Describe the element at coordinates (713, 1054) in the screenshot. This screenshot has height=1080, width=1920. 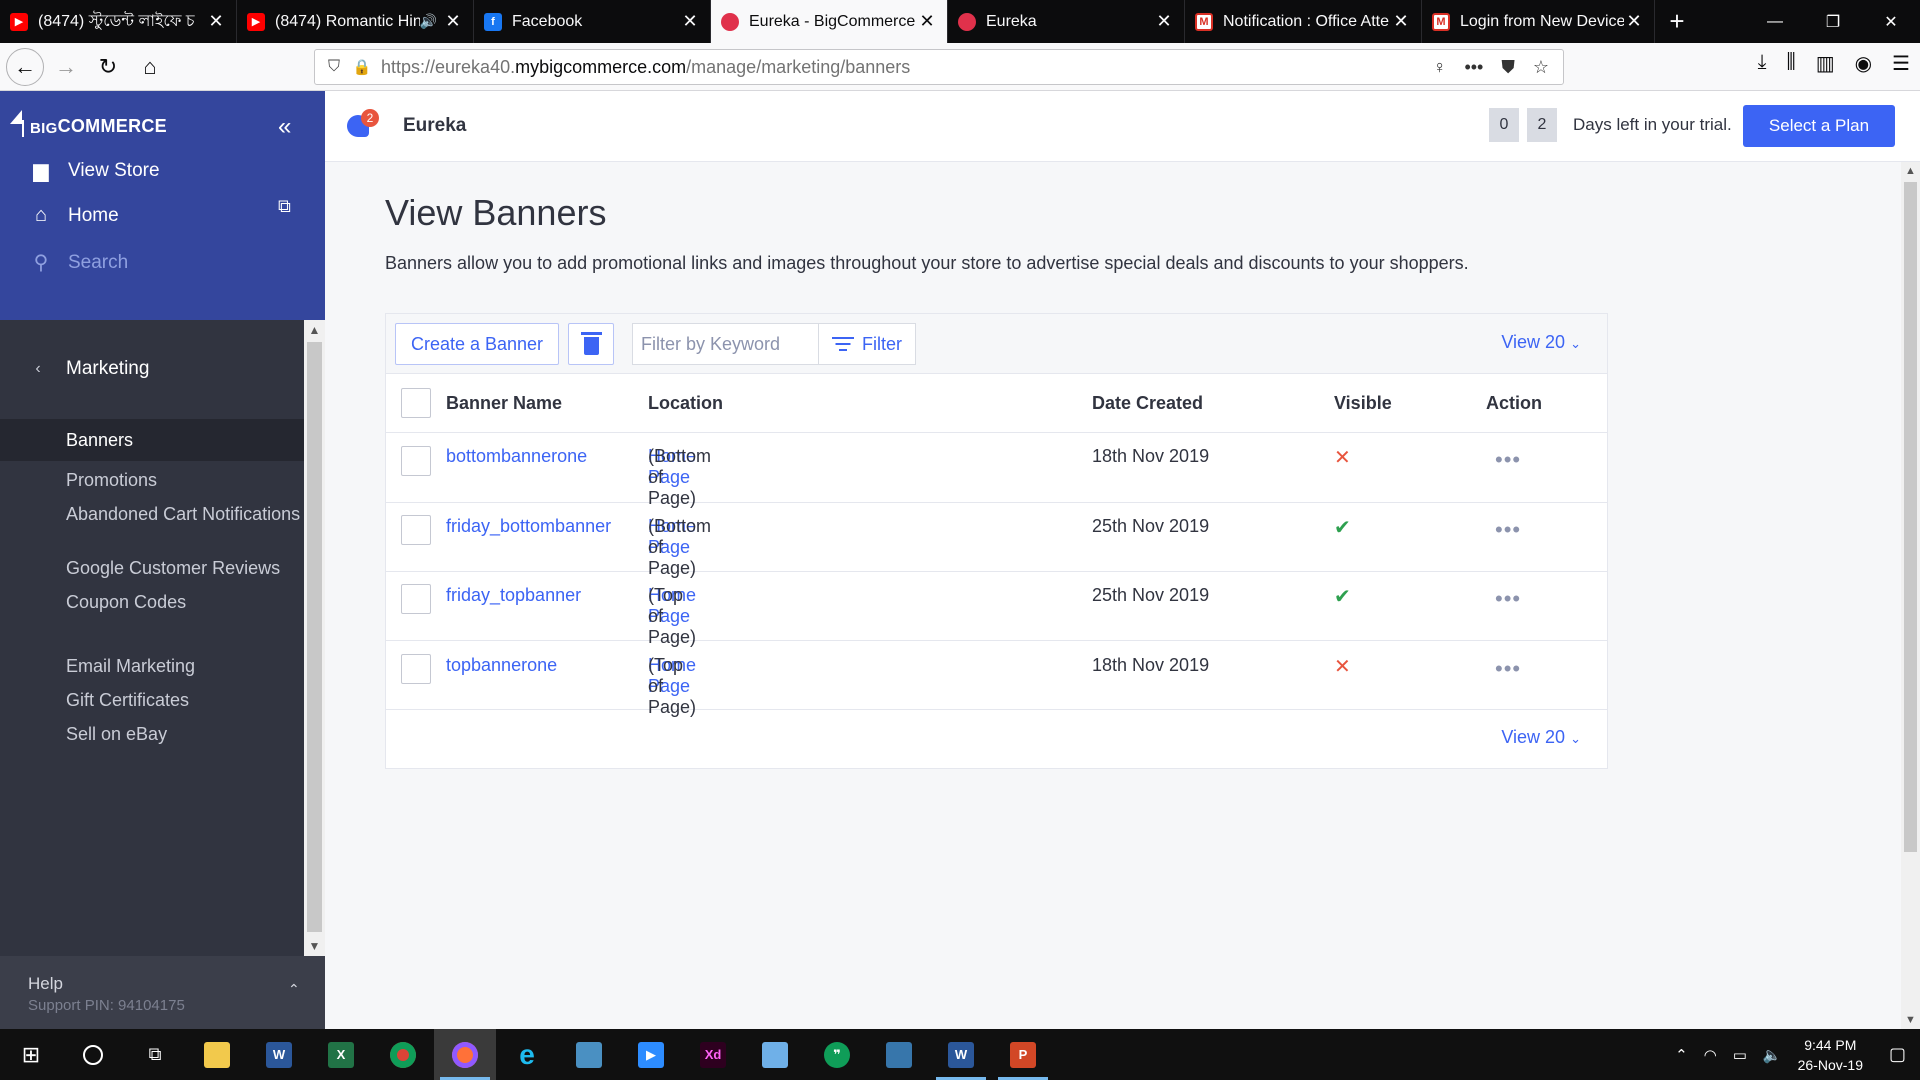
I see `adobe-xd-icon: Xd` at that location.